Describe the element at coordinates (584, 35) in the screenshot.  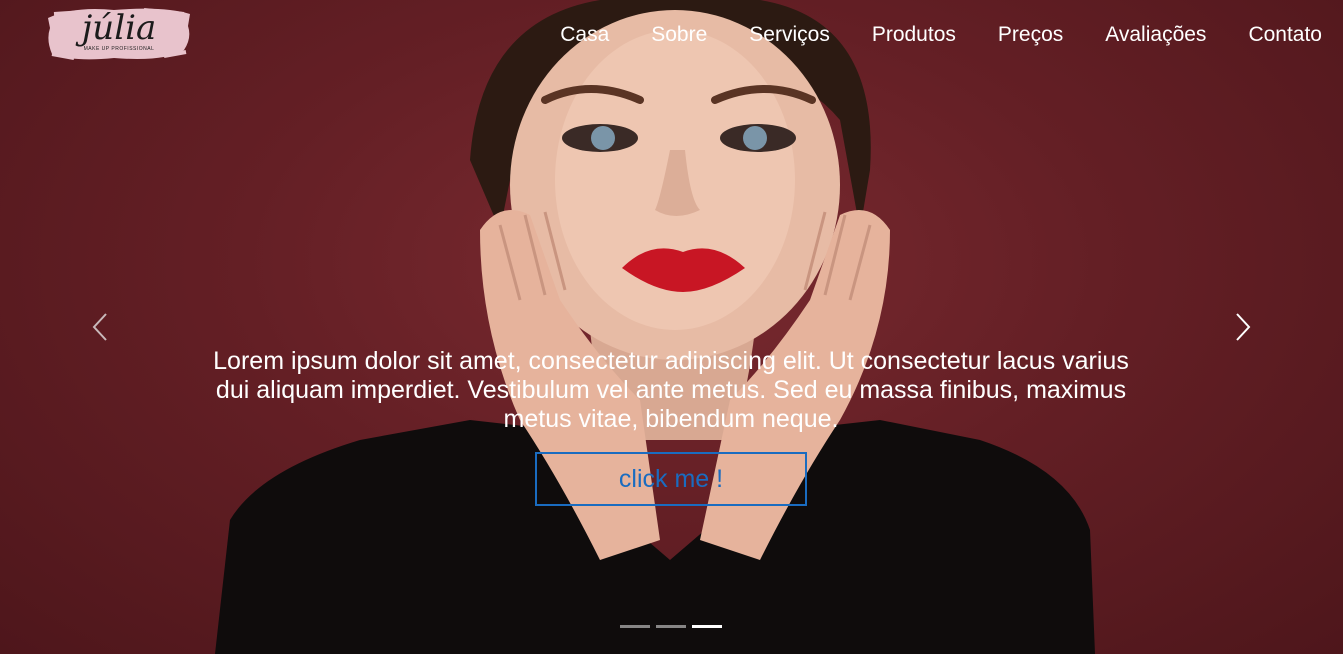
I see `nav-item-casa: Casa` at that location.